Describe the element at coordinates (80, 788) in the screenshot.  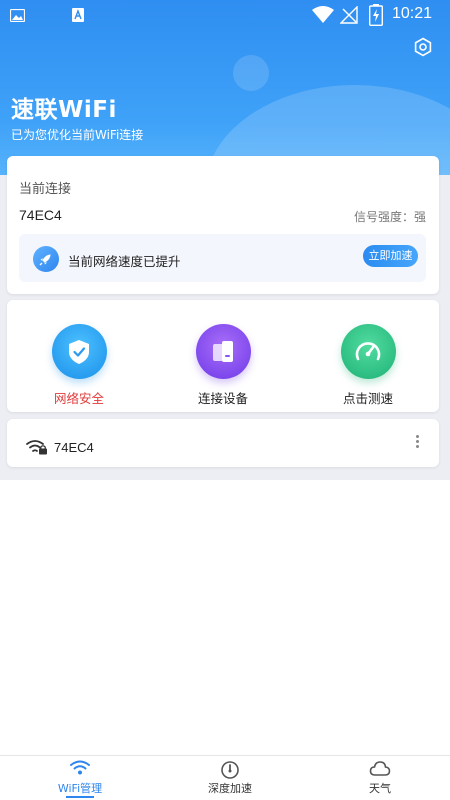
I see `nav-wifi-label: WiFi管理` at that location.